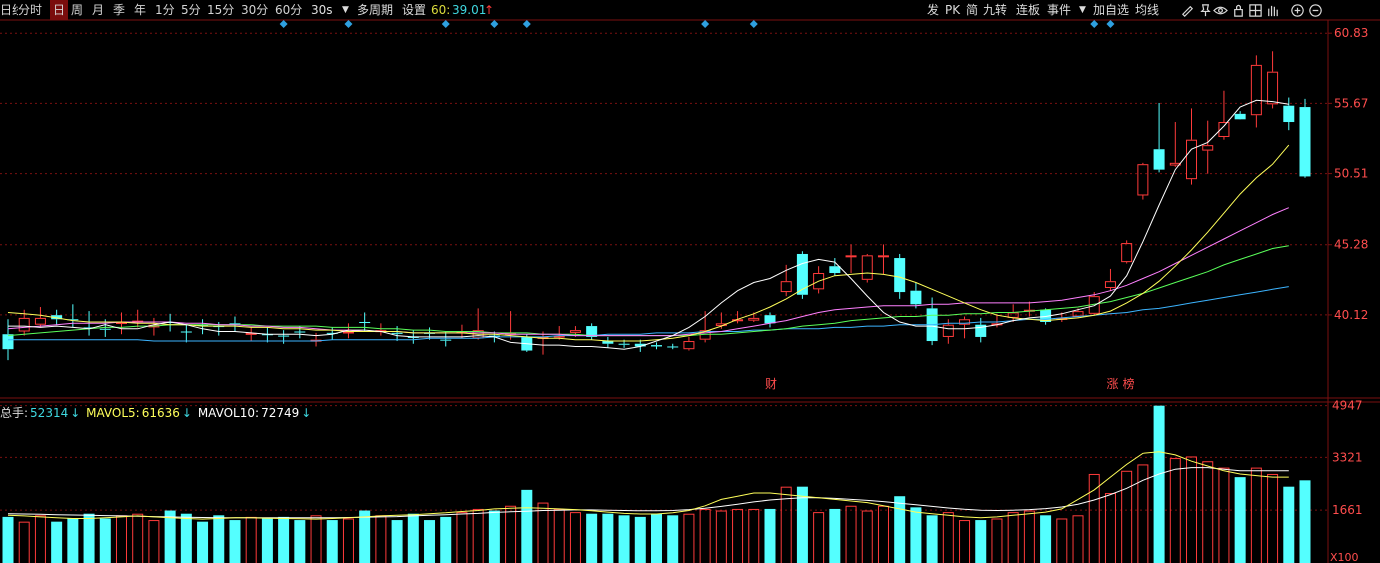 This screenshot has width=1380, height=563. What do you see at coordinates (1112, 383) in the screenshot?
I see `event-marker-zhang: 涨` at bounding box center [1112, 383].